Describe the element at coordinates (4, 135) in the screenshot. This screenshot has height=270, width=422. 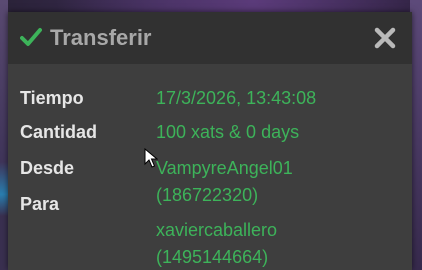
I see `background-left-edge` at that location.